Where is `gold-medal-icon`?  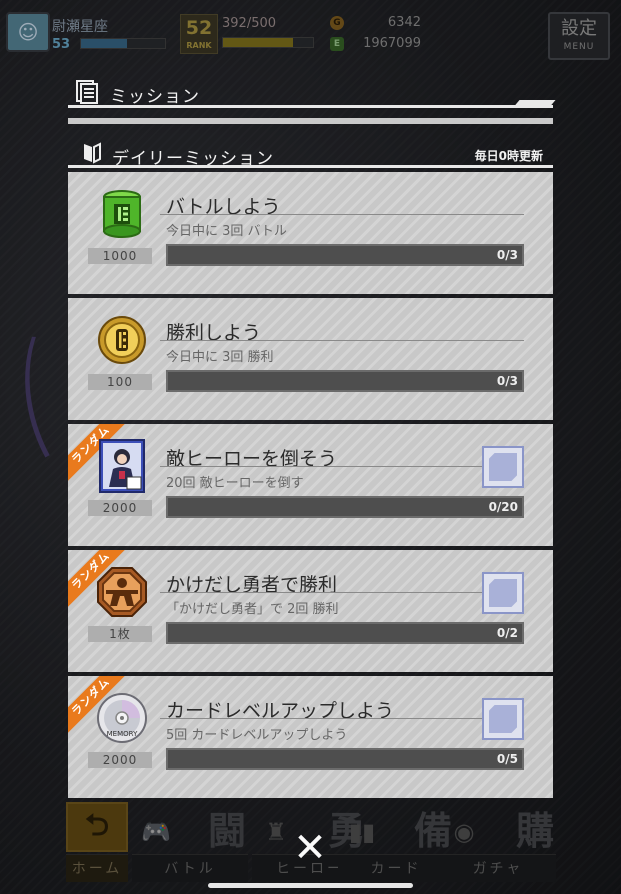
gold-medal-icon is located at coordinates (122, 340).